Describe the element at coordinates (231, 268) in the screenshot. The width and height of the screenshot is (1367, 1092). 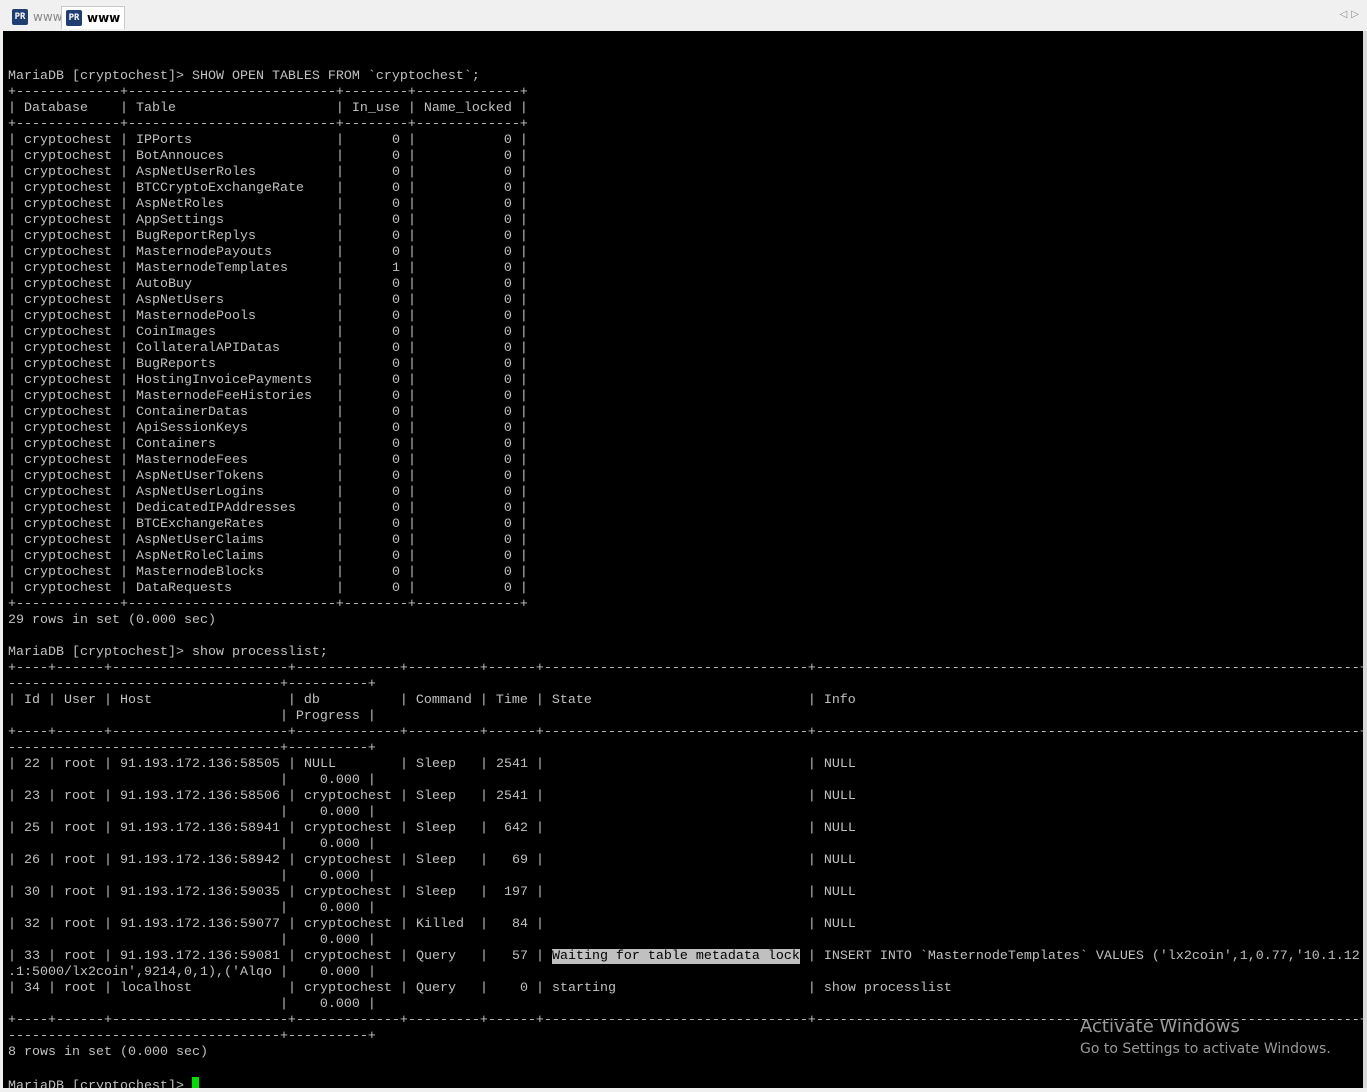
I see `cell-table: MasternodeTemplates` at that location.